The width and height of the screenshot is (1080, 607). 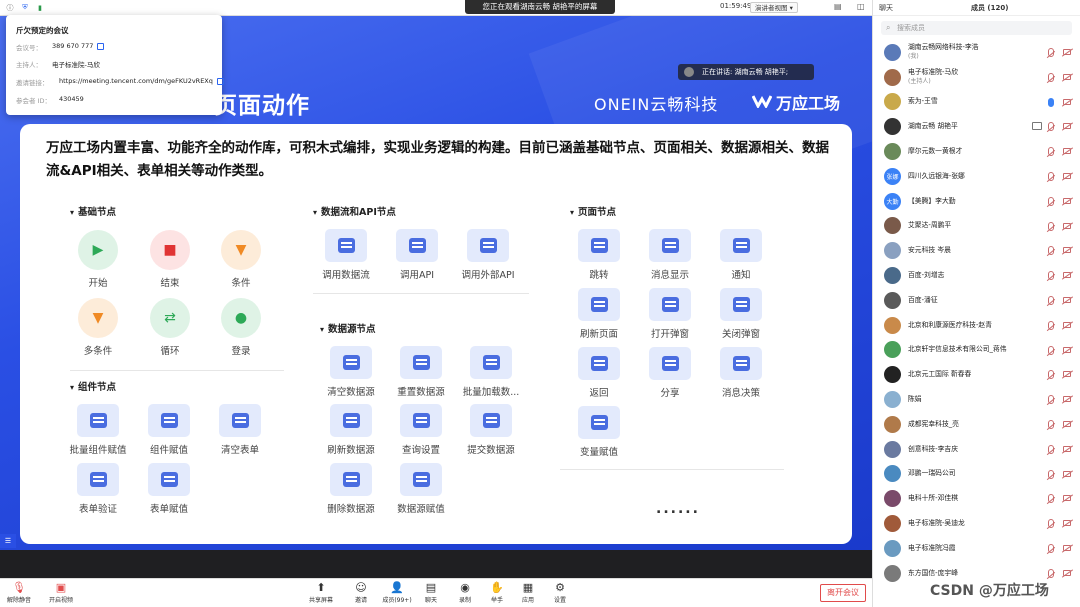 What do you see at coordinates (397, 587) in the screenshot?
I see `members-icon: 👤` at bounding box center [397, 587].